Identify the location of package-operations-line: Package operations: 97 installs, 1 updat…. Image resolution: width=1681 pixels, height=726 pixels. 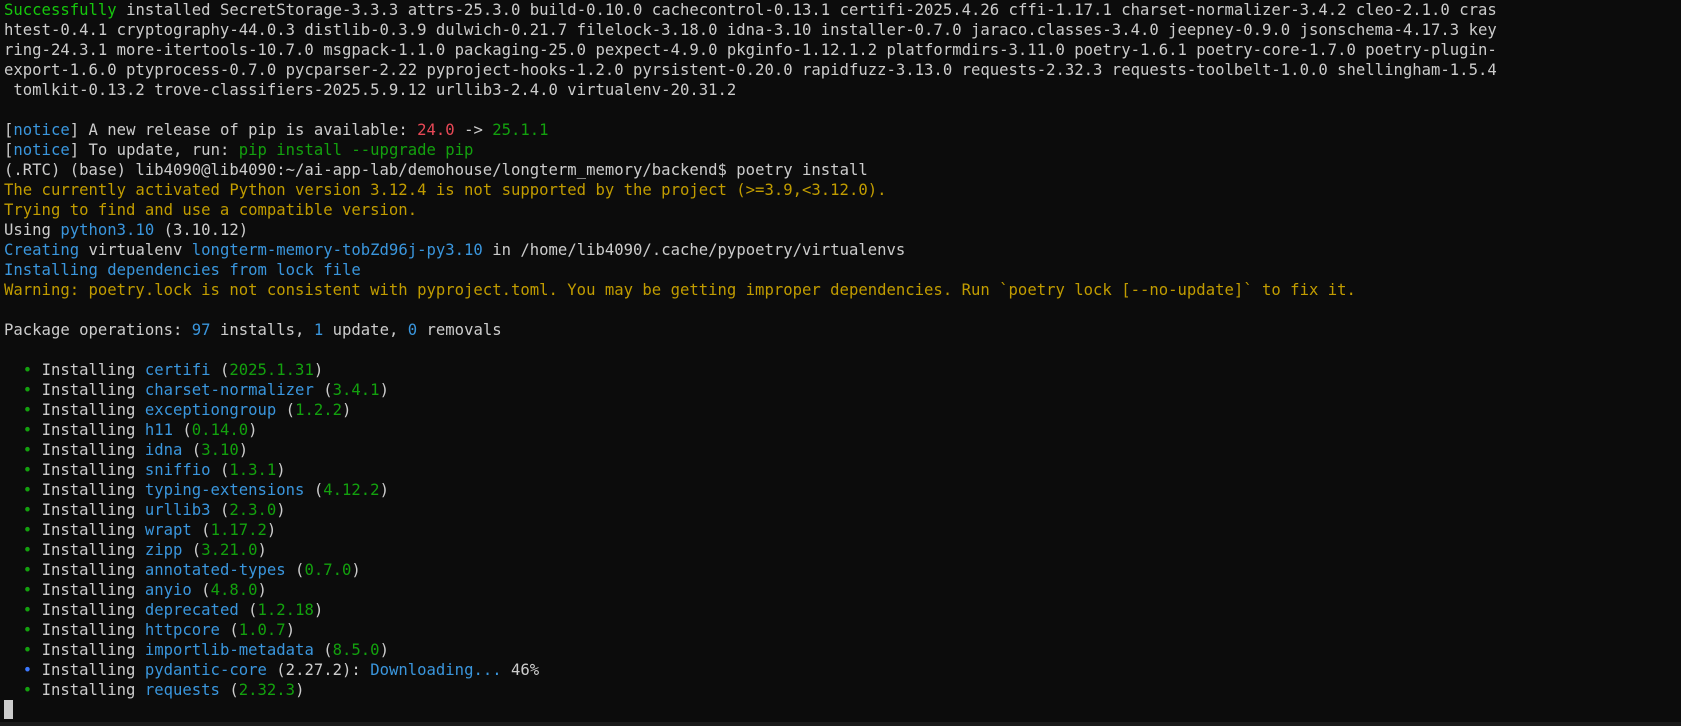
(842, 330).